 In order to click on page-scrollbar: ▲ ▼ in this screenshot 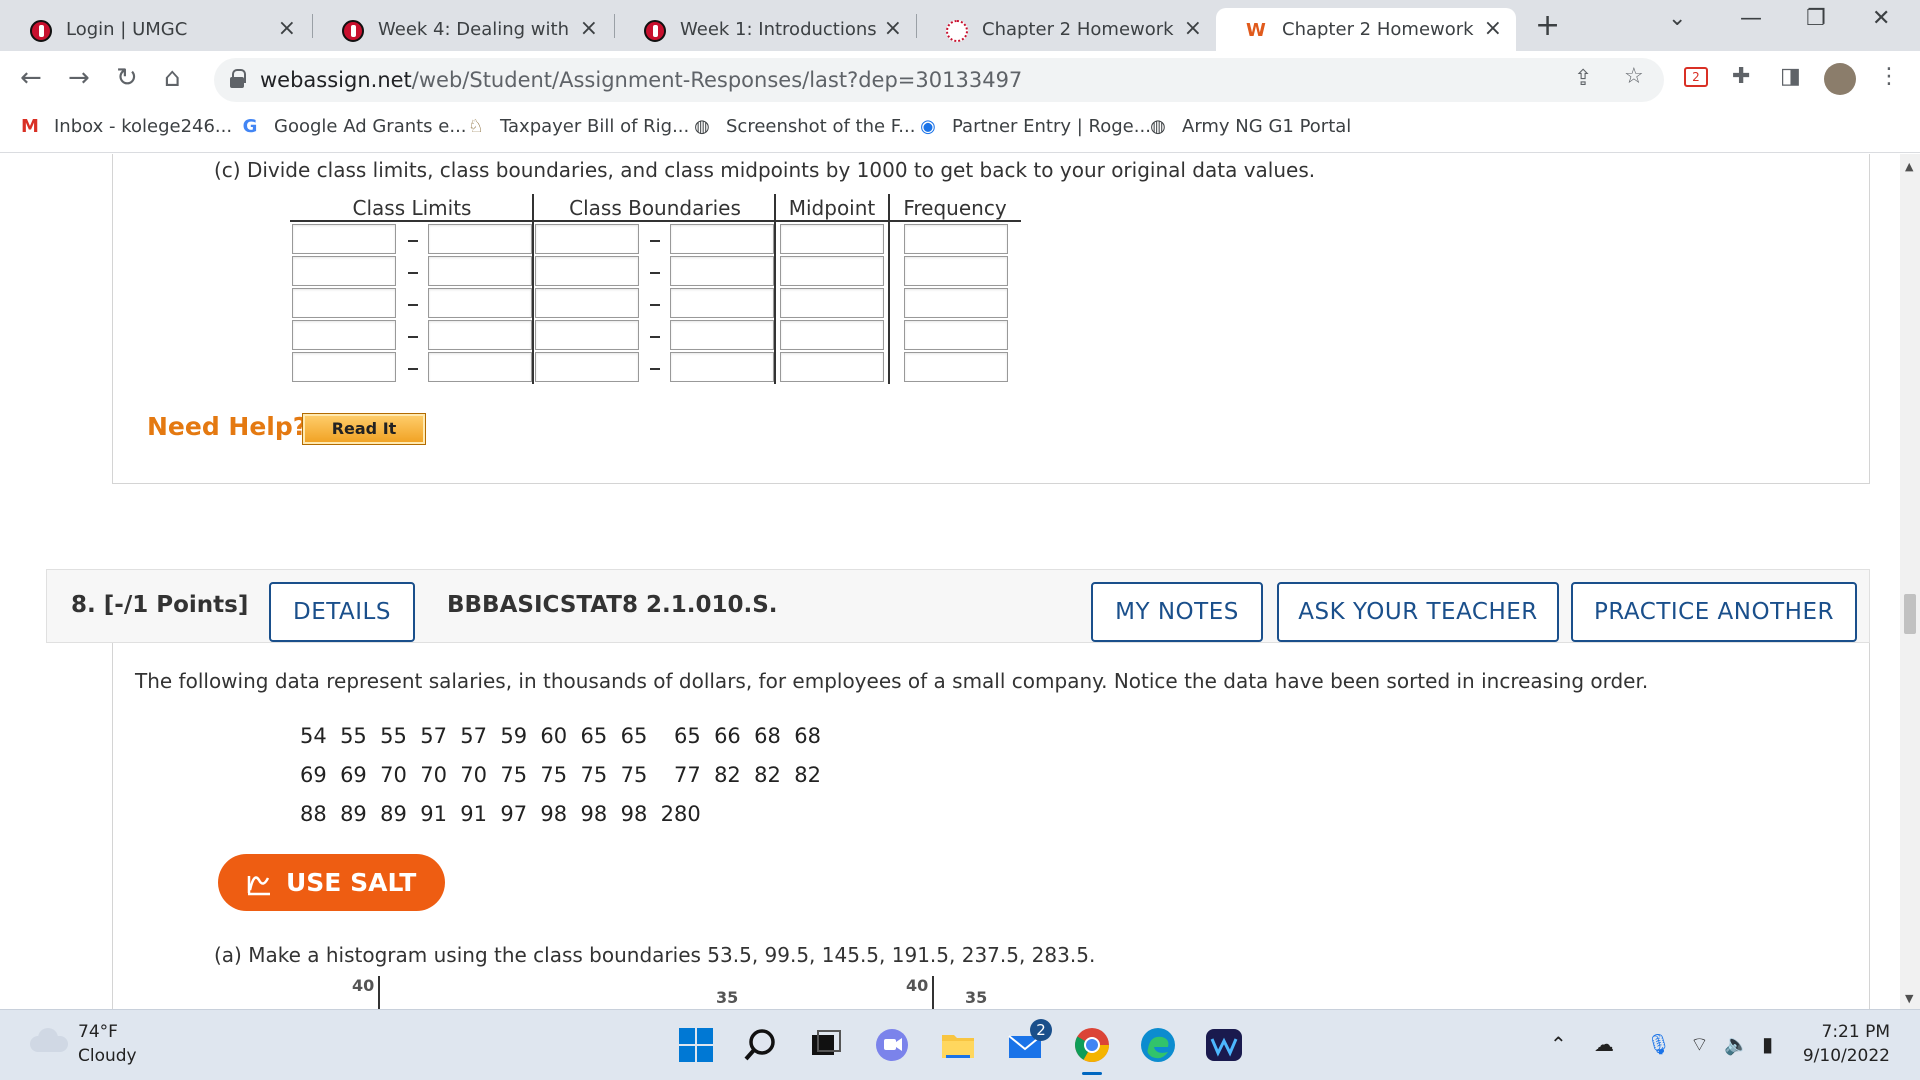, I will do `click(1910, 581)`.